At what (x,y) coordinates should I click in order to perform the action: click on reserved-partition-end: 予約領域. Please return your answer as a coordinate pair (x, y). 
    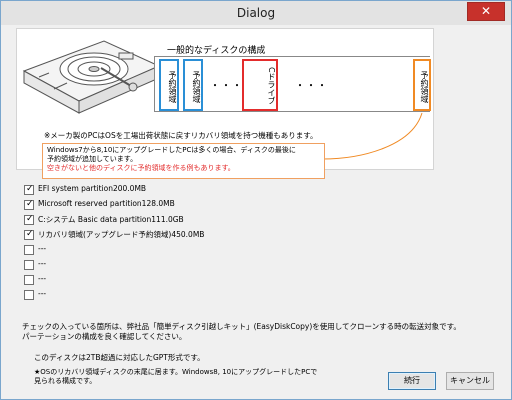
    Looking at the image, I should click on (422, 85).